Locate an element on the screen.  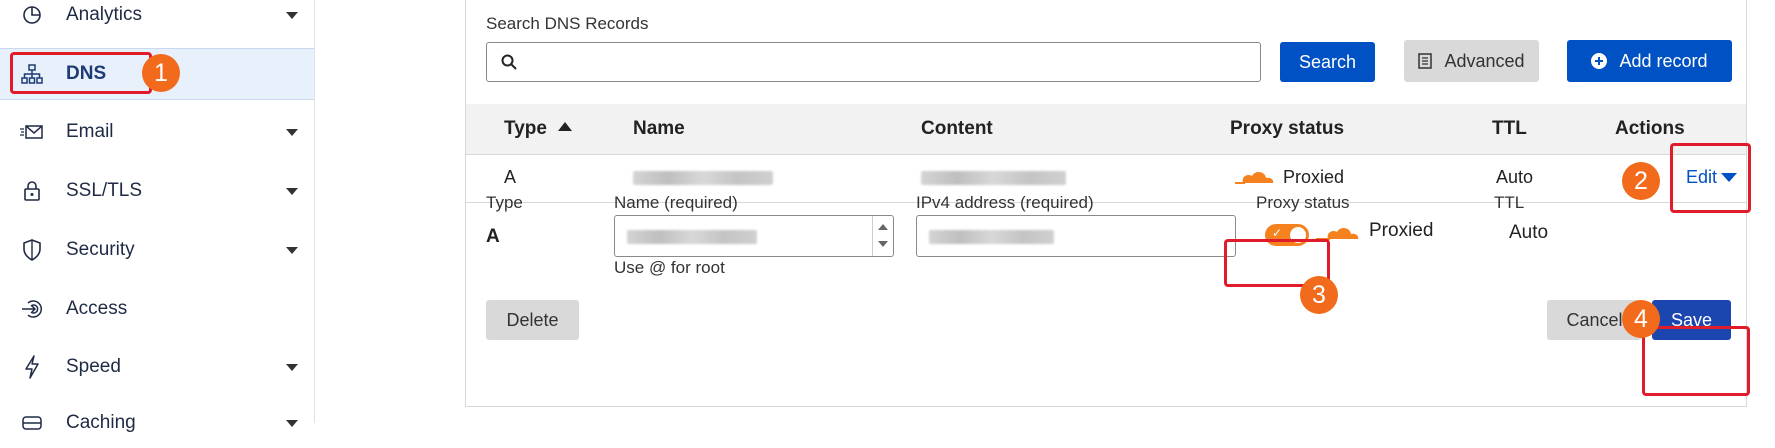
sidebar-item-analytics: Analytics is located at coordinates (157, 20).